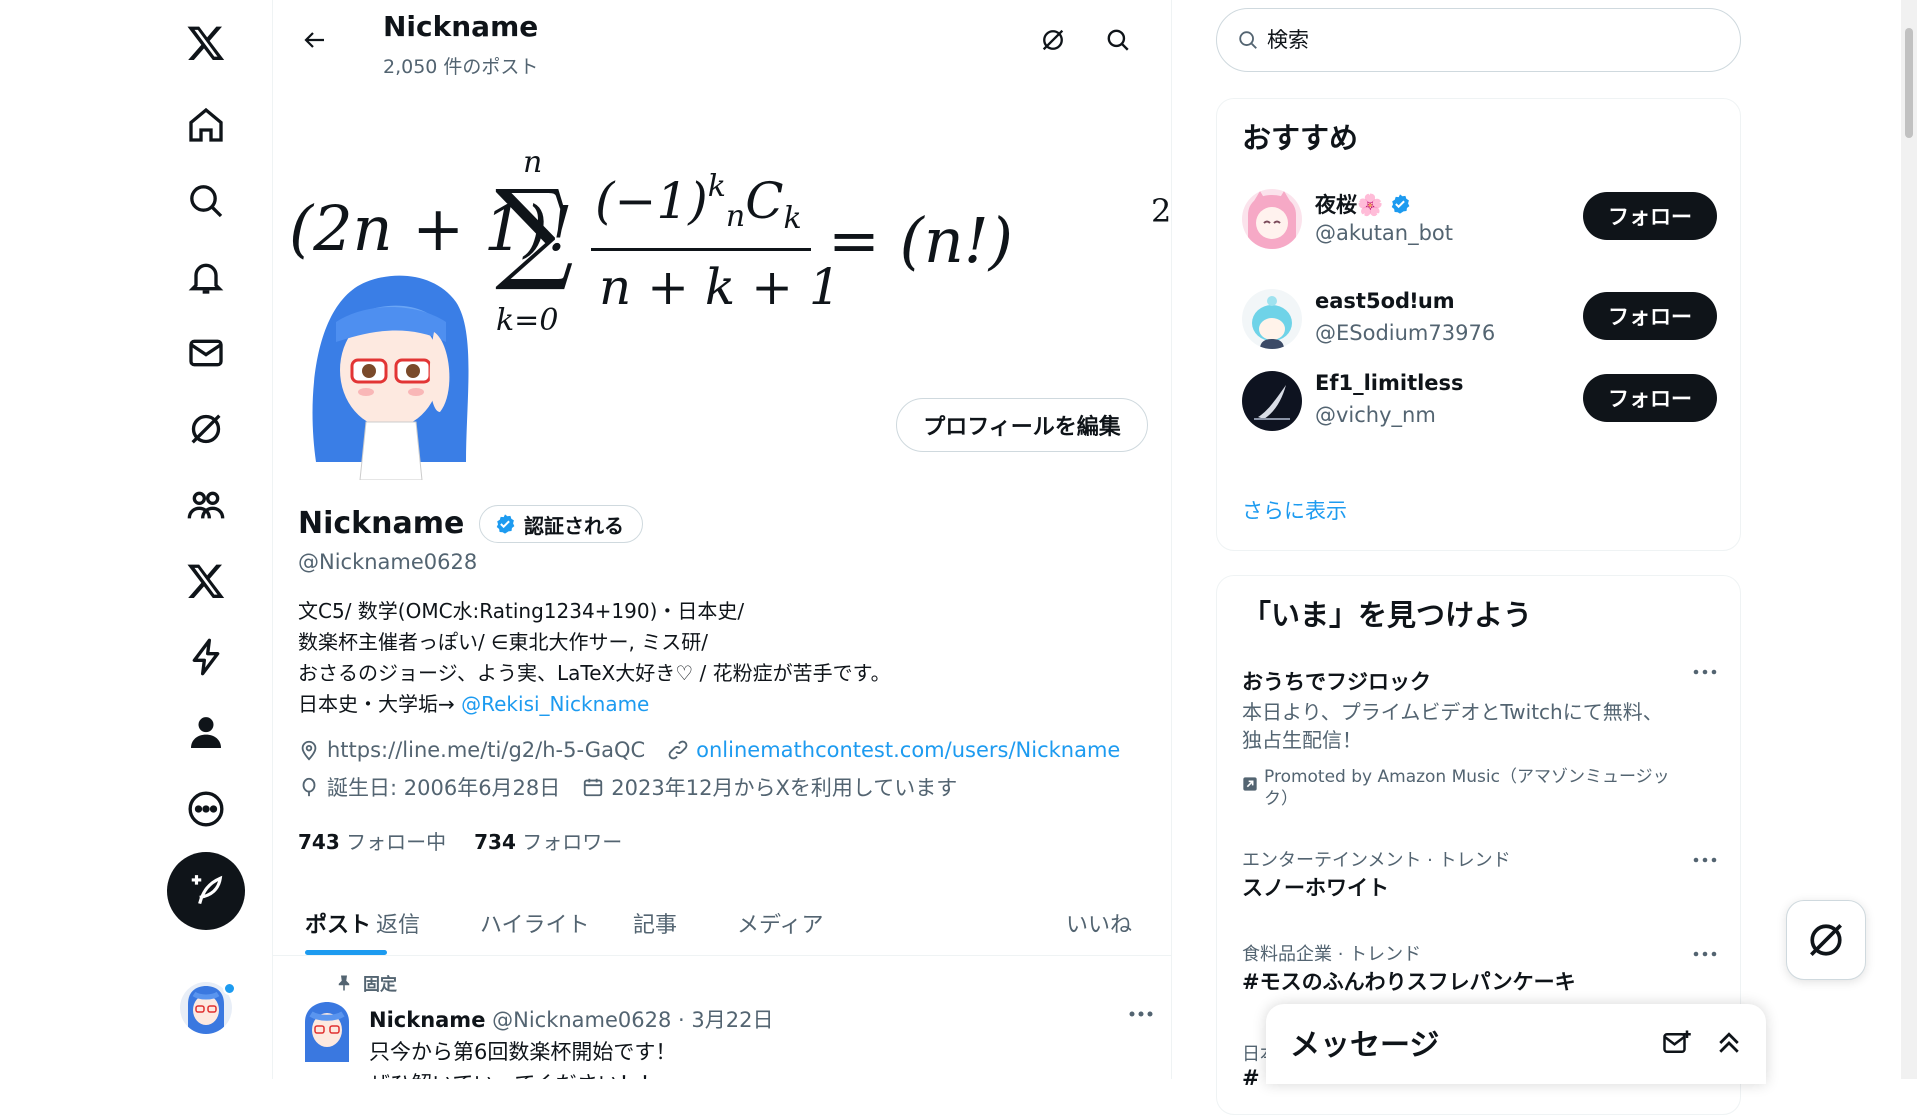 The image size is (1917, 1115). Describe the element at coordinates (309, 750) in the screenshot. I see `location-icon` at that location.